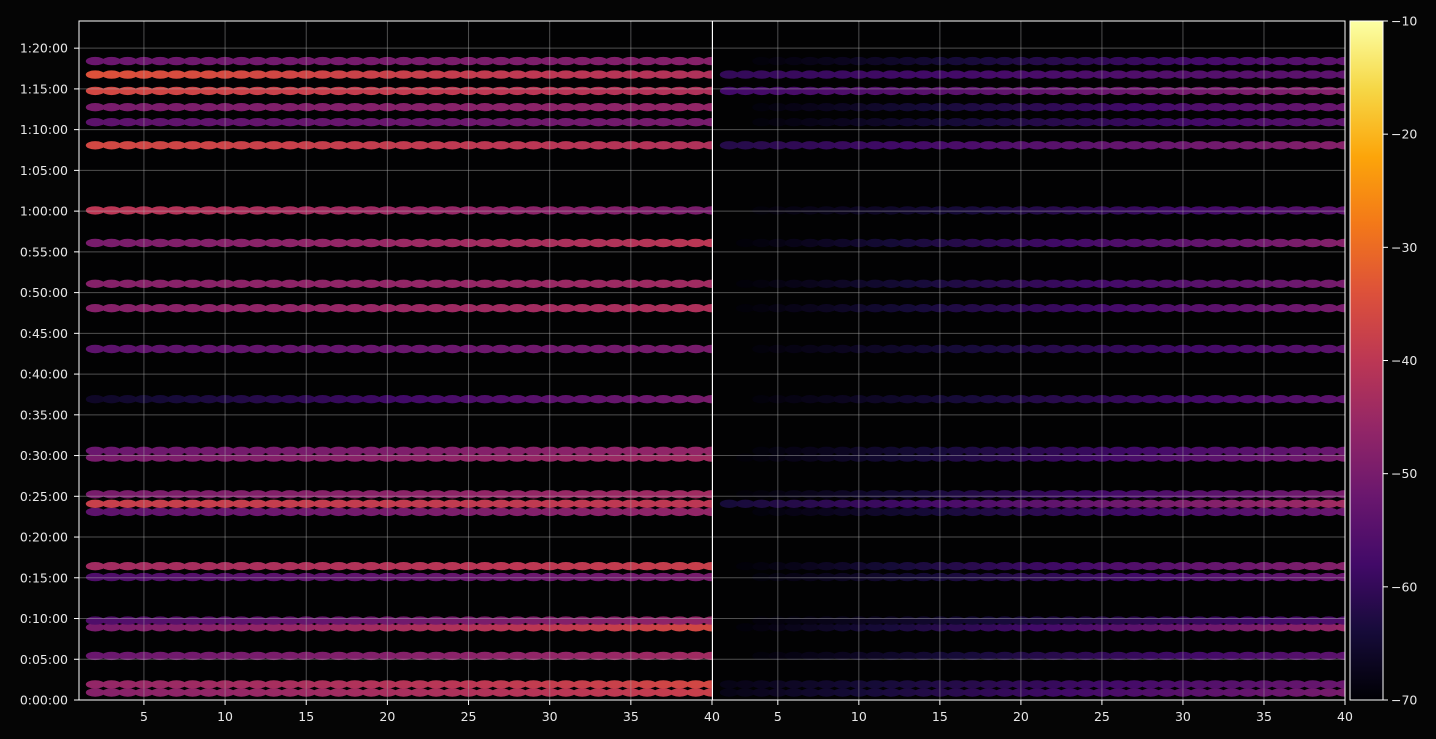  What do you see at coordinates (550, 716) in the screenshot?
I see `x-tick-label: 30` at bounding box center [550, 716].